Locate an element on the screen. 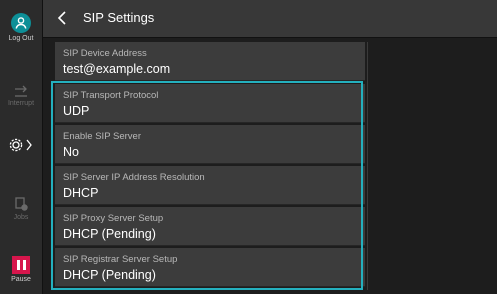  jobs-label: Jobs is located at coordinates (21, 217).